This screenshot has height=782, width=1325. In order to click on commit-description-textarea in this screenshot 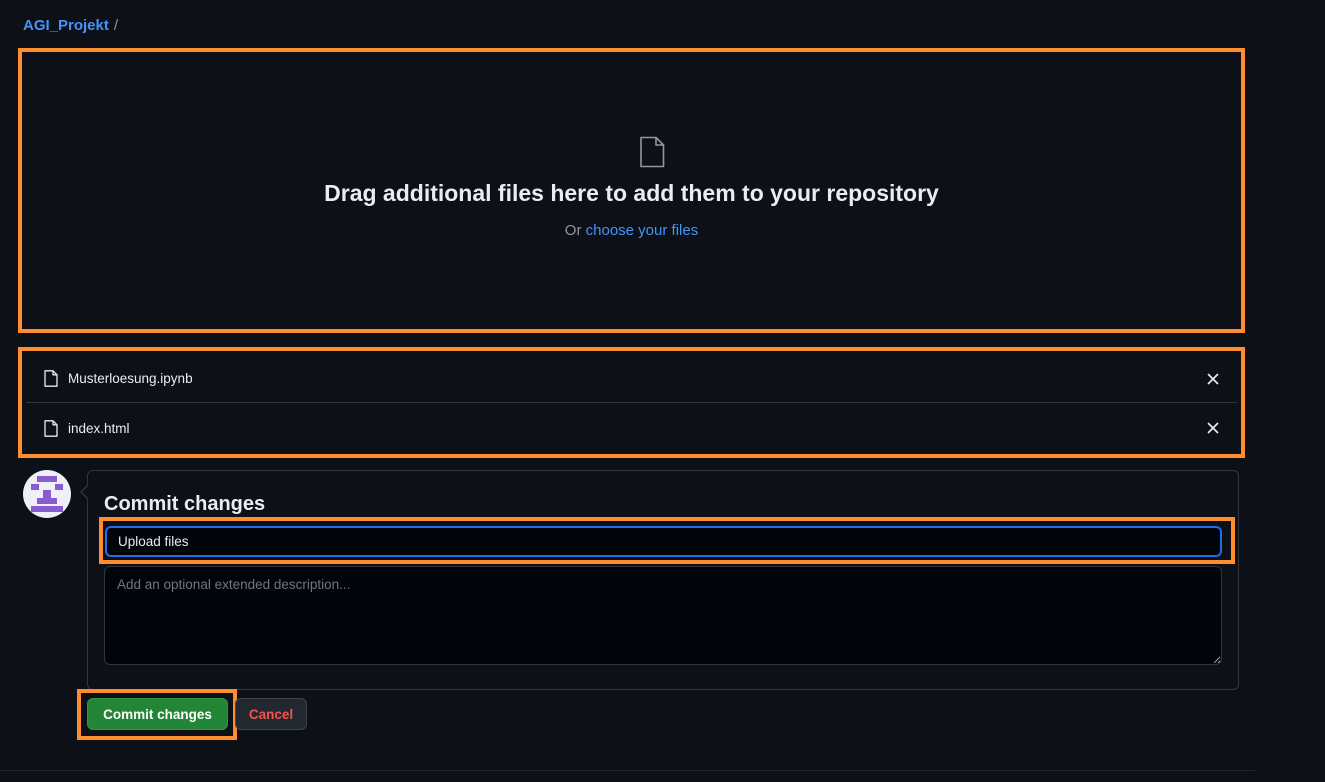, I will do `click(663, 615)`.